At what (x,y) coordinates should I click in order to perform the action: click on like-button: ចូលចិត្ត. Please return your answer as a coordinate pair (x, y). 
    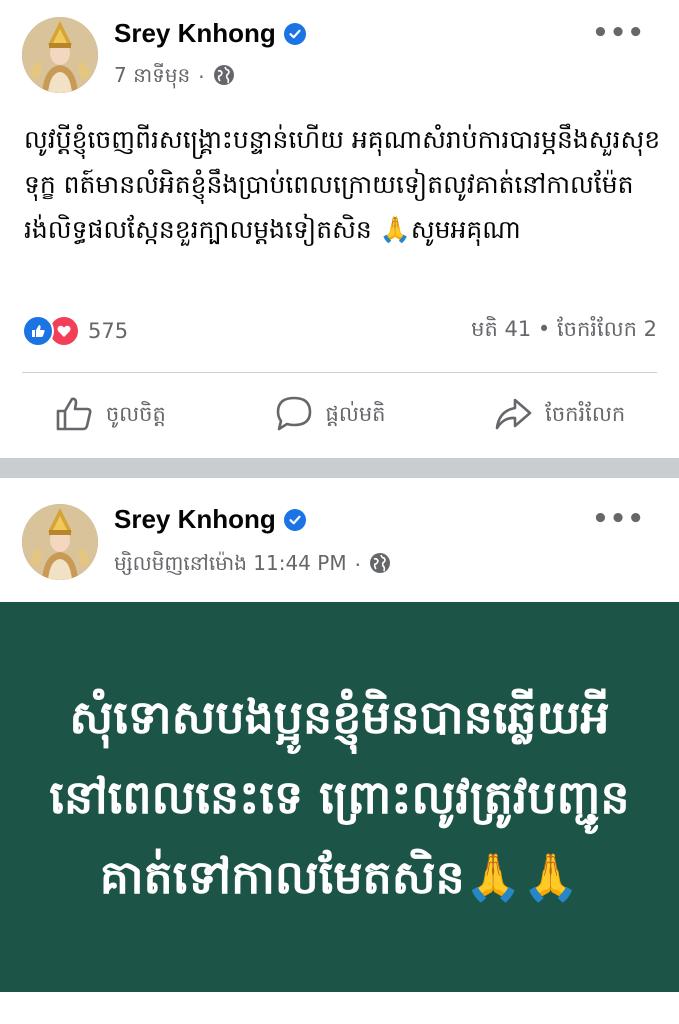
    Looking at the image, I should click on (110, 416).